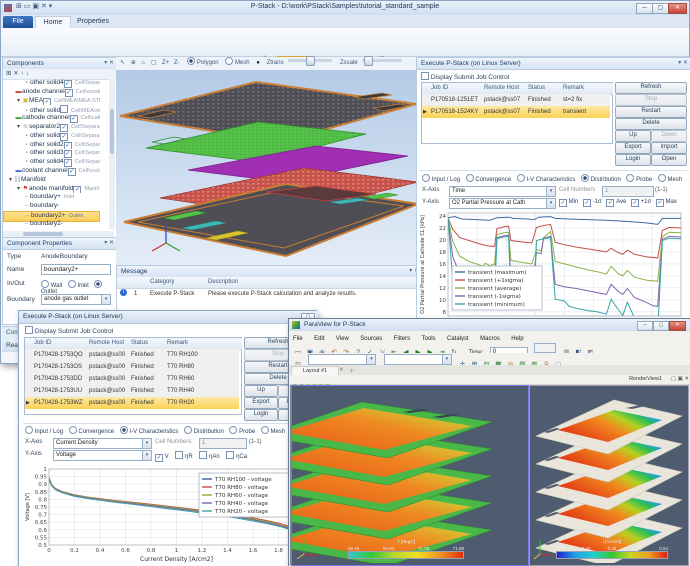 The image size is (690, 566). I want to click on m1s-checkbox: ✓ -1σ, so click(592, 203).